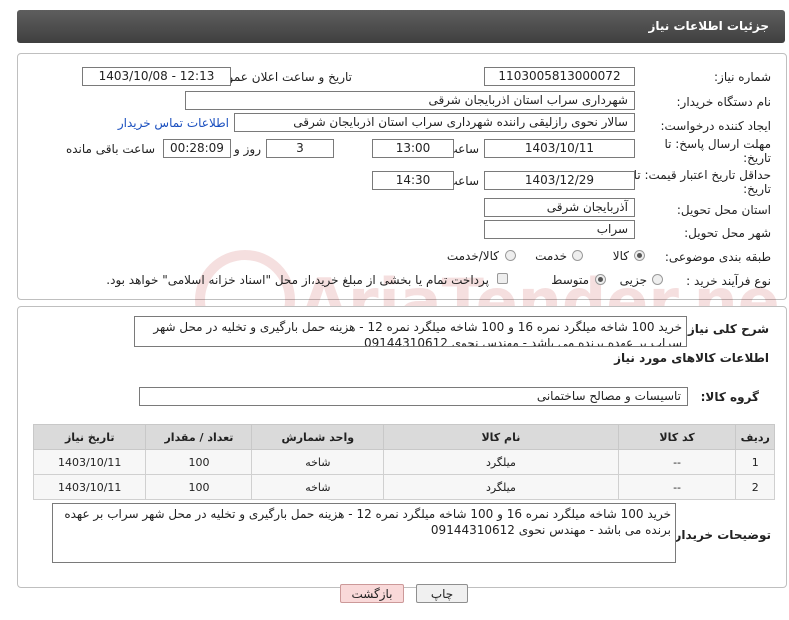 The image size is (789, 620). I want to click on col-need-date: تاریخ نیاز, so click(89, 437).